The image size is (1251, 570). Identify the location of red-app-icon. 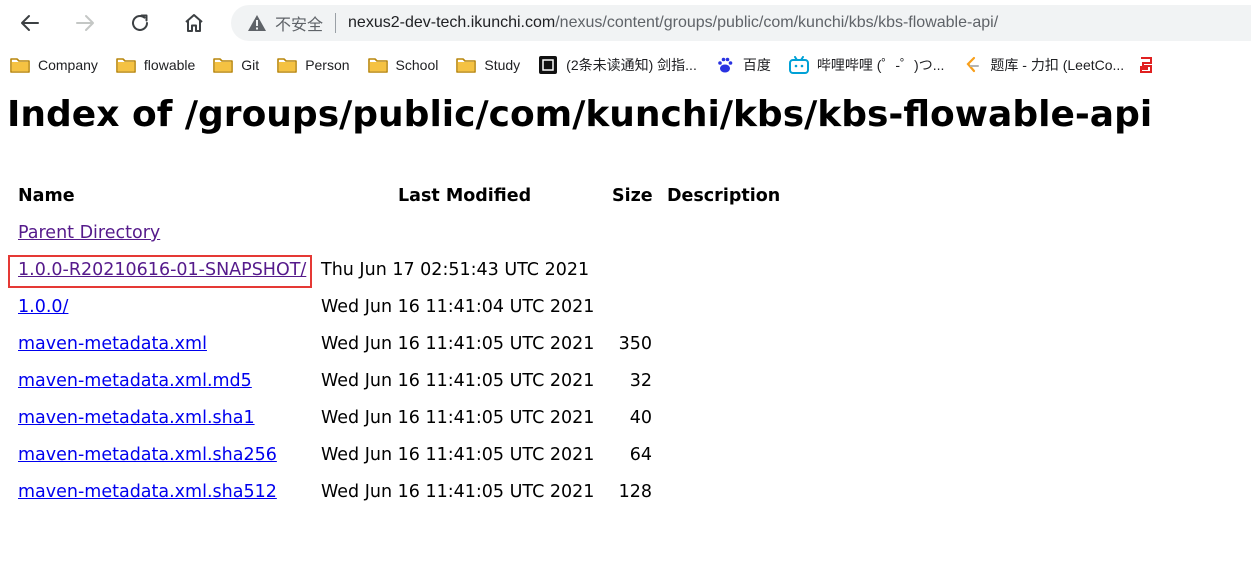
(1146, 65).